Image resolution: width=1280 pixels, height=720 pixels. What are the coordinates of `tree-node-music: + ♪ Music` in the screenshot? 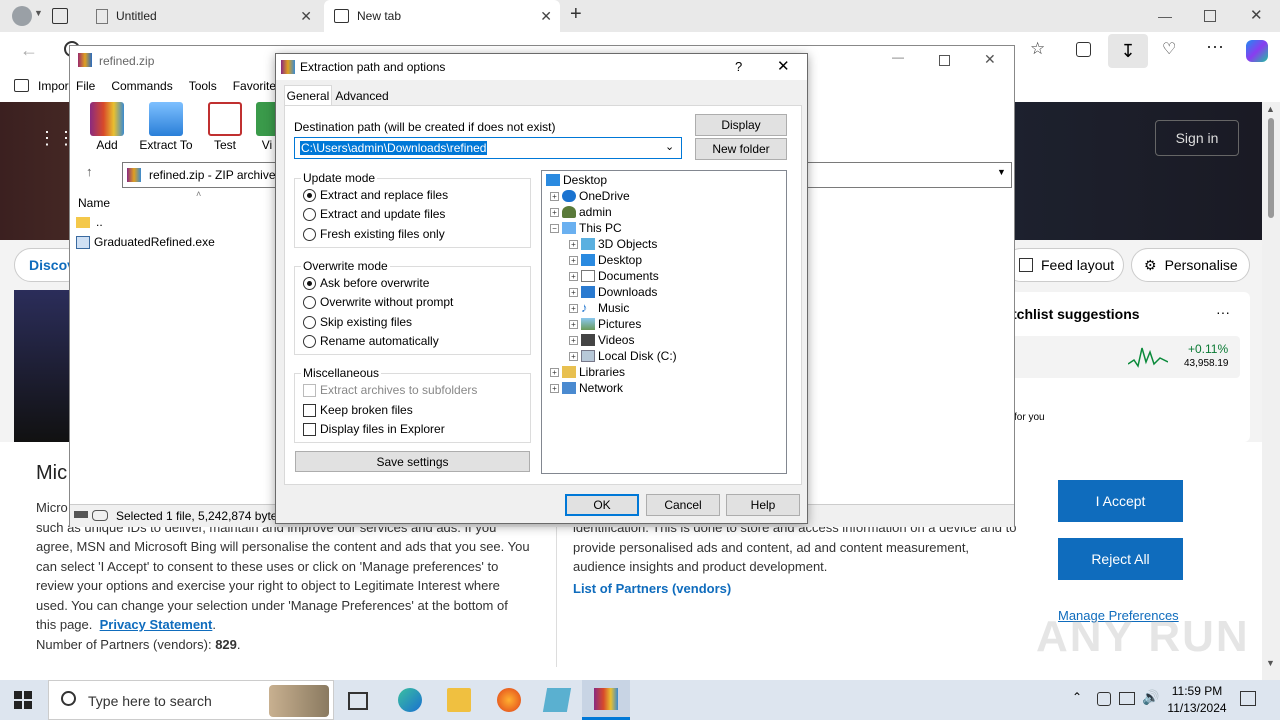 It's located at (599, 308).